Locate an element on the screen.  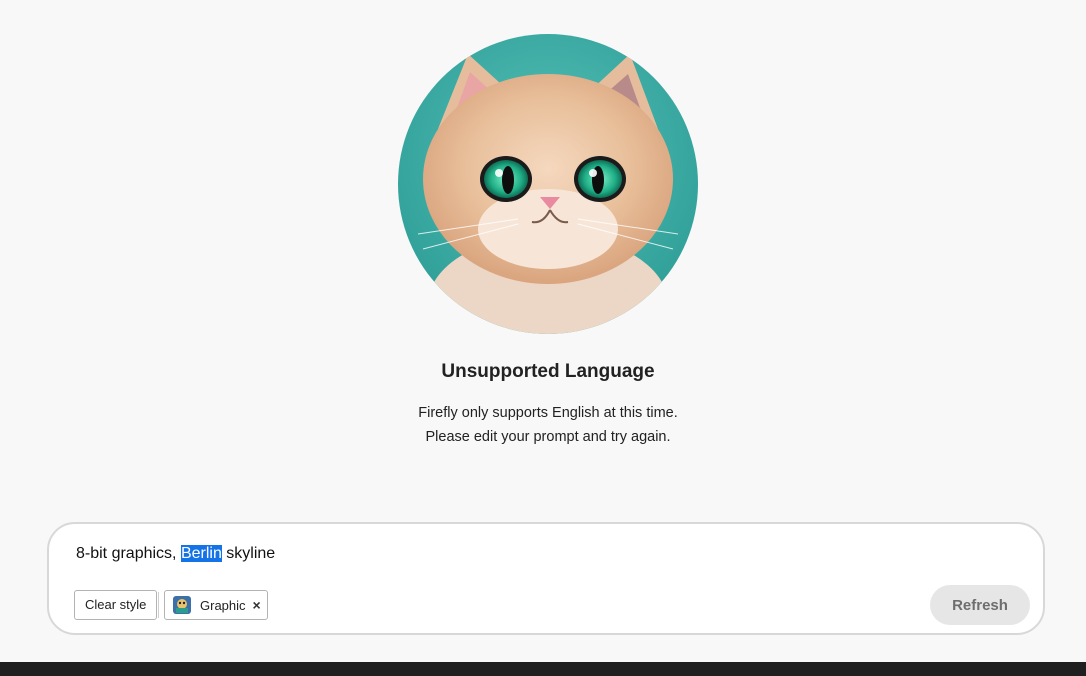
cat-illustration is located at coordinates (548, 184).